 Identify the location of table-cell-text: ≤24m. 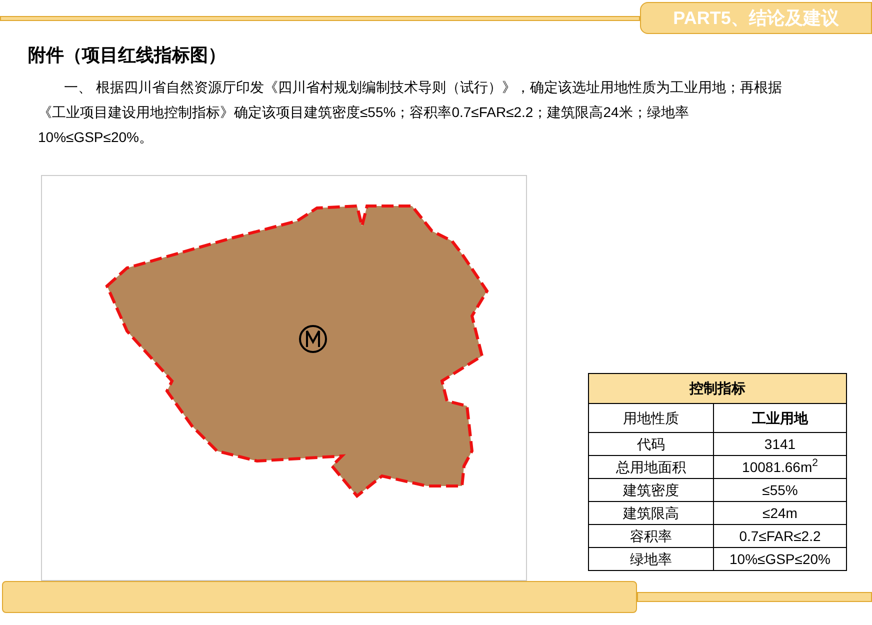
(780, 513).